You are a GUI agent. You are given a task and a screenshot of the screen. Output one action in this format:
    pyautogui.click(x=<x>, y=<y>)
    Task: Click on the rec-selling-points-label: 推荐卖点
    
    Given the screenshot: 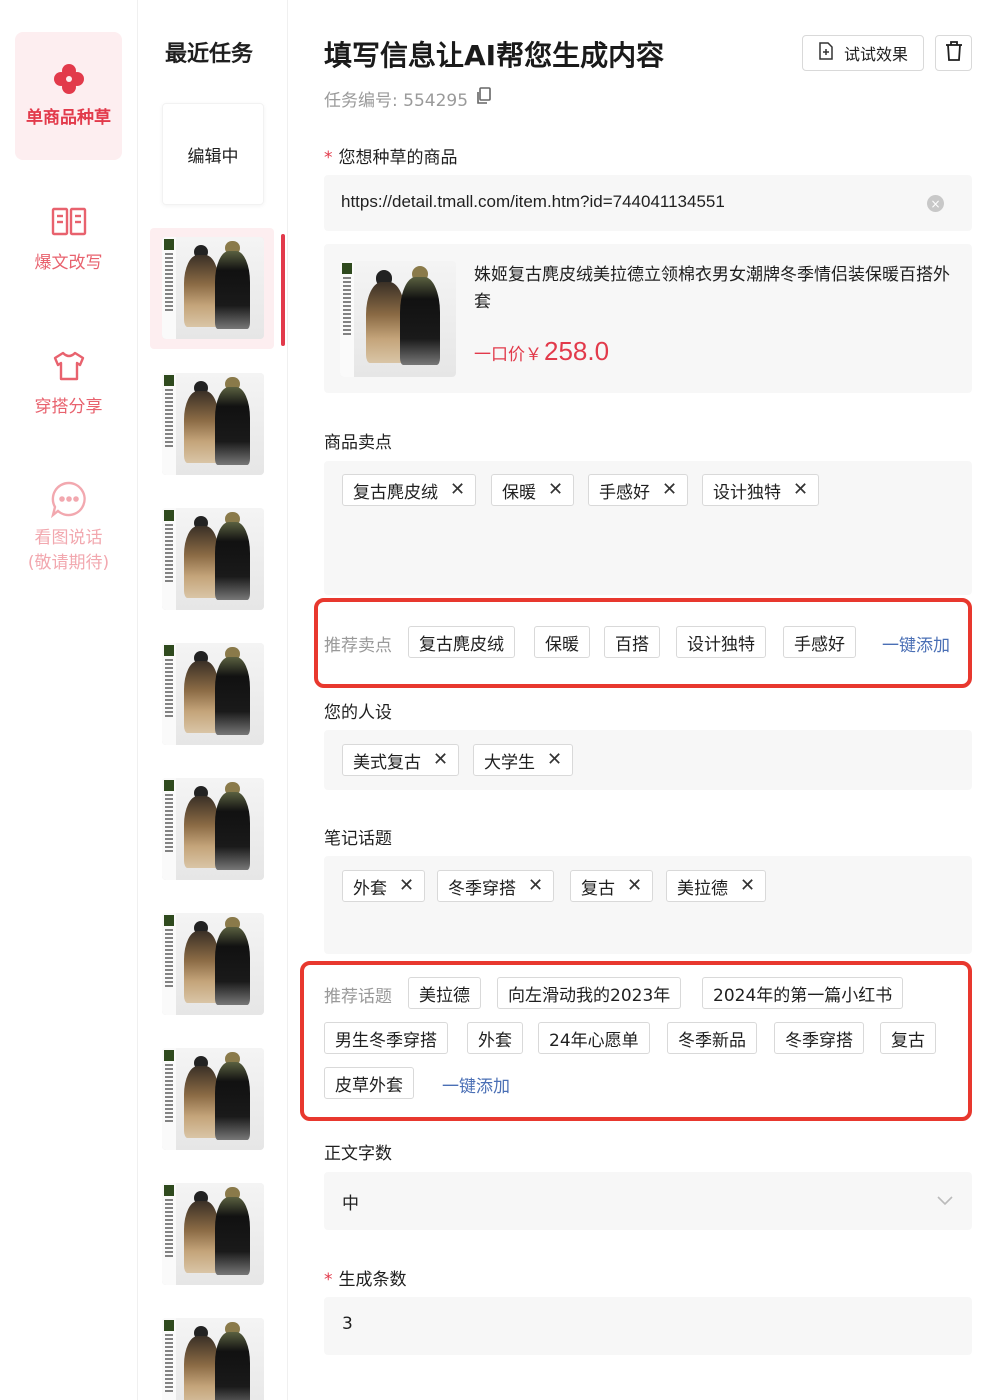 What is the action you would take?
    pyautogui.click(x=358, y=646)
    